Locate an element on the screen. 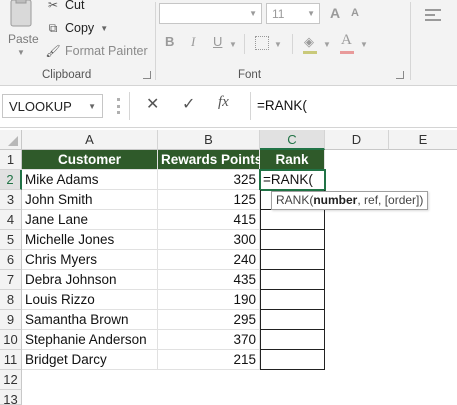  row-header-9: 9 is located at coordinates (11, 320).